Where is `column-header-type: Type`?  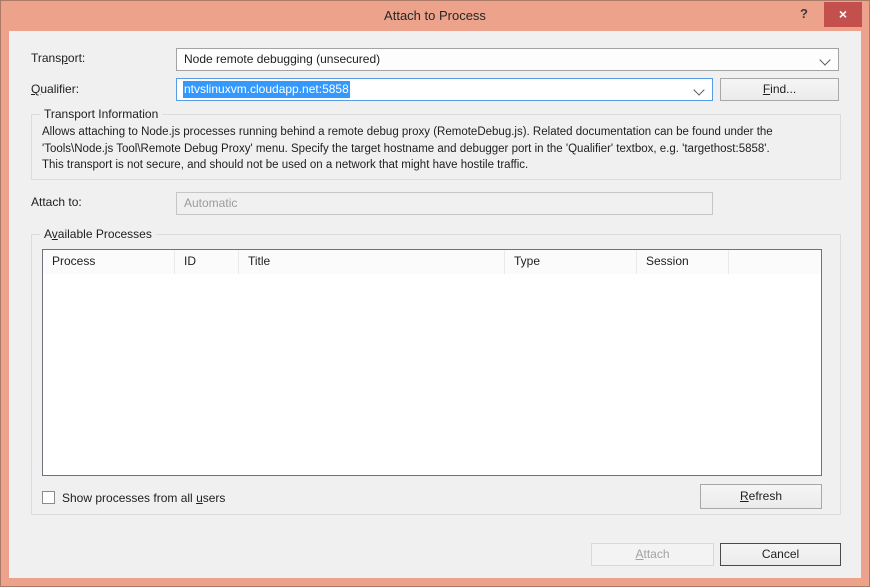
column-header-type: Type is located at coordinates (571, 262).